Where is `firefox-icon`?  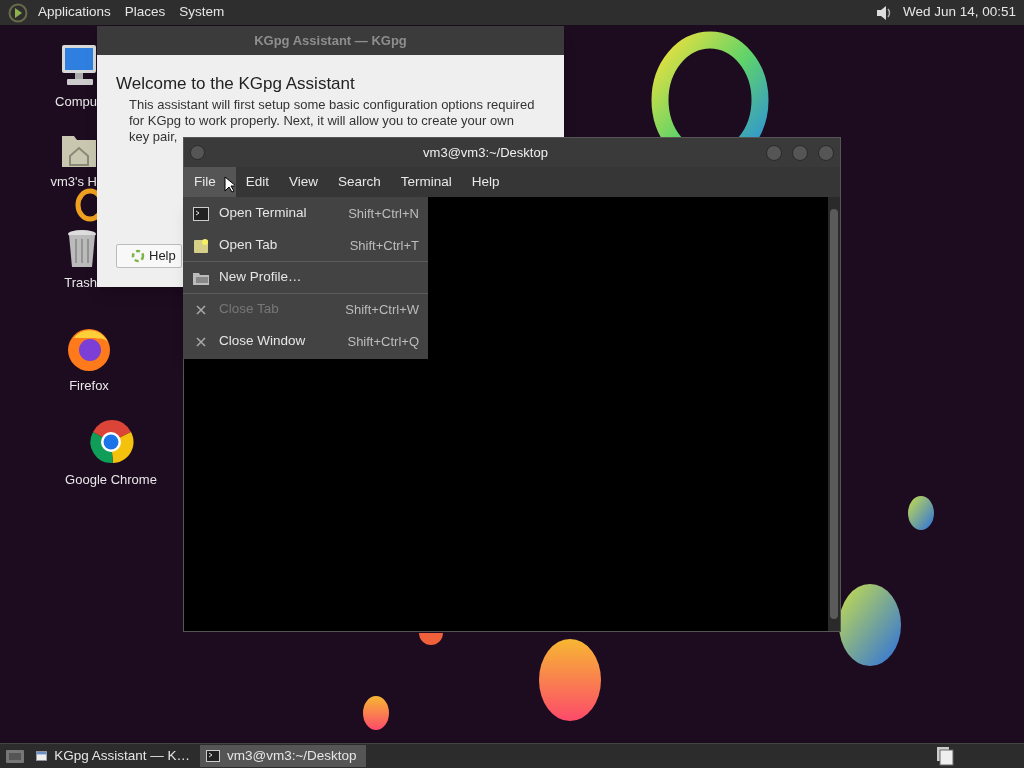
firefox-icon is located at coordinates (89, 349).